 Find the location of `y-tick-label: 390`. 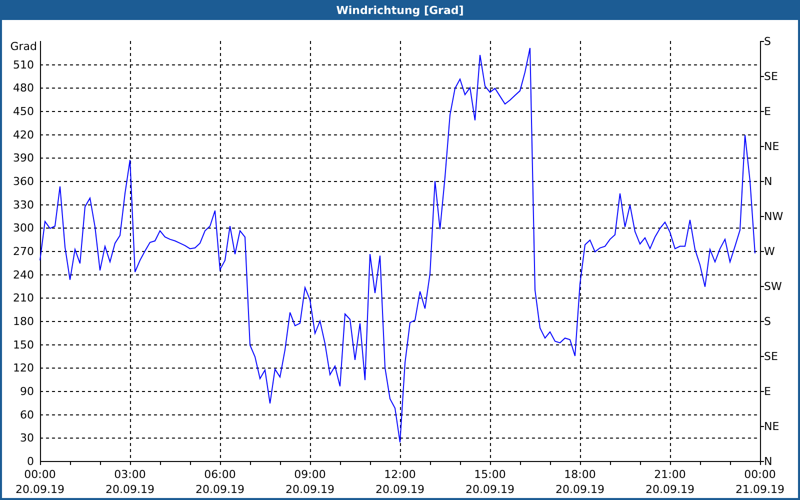

y-tick-label: 390 is located at coordinates (23, 158).